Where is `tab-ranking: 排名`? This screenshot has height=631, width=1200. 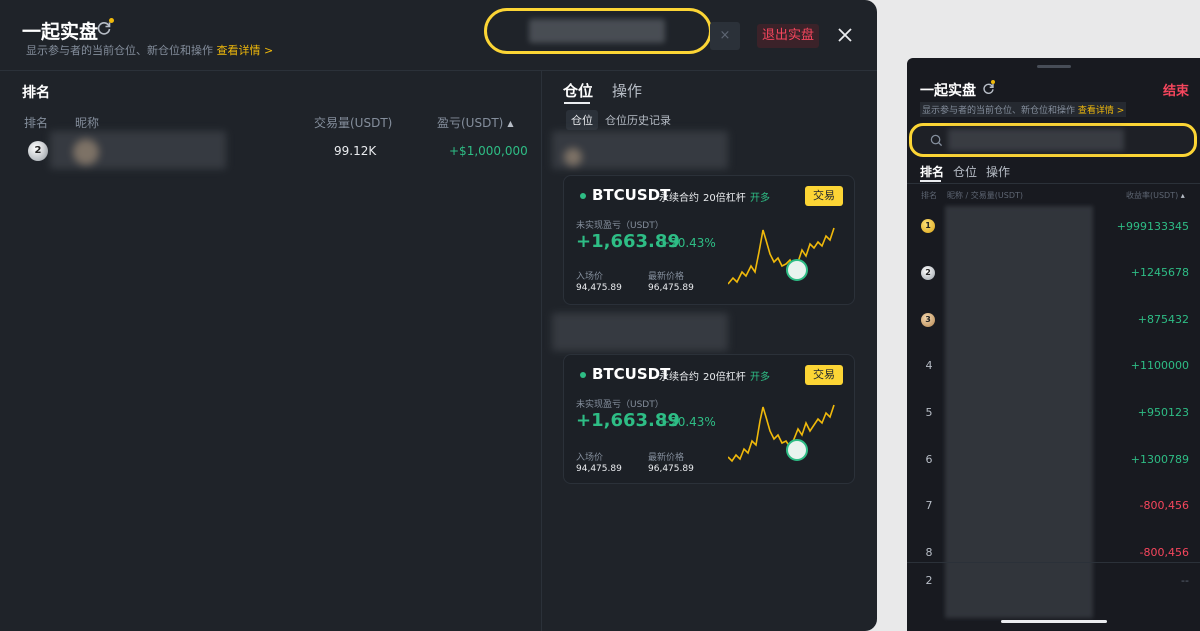
tab-ranking: 排名 is located at coordinates (932, 171).